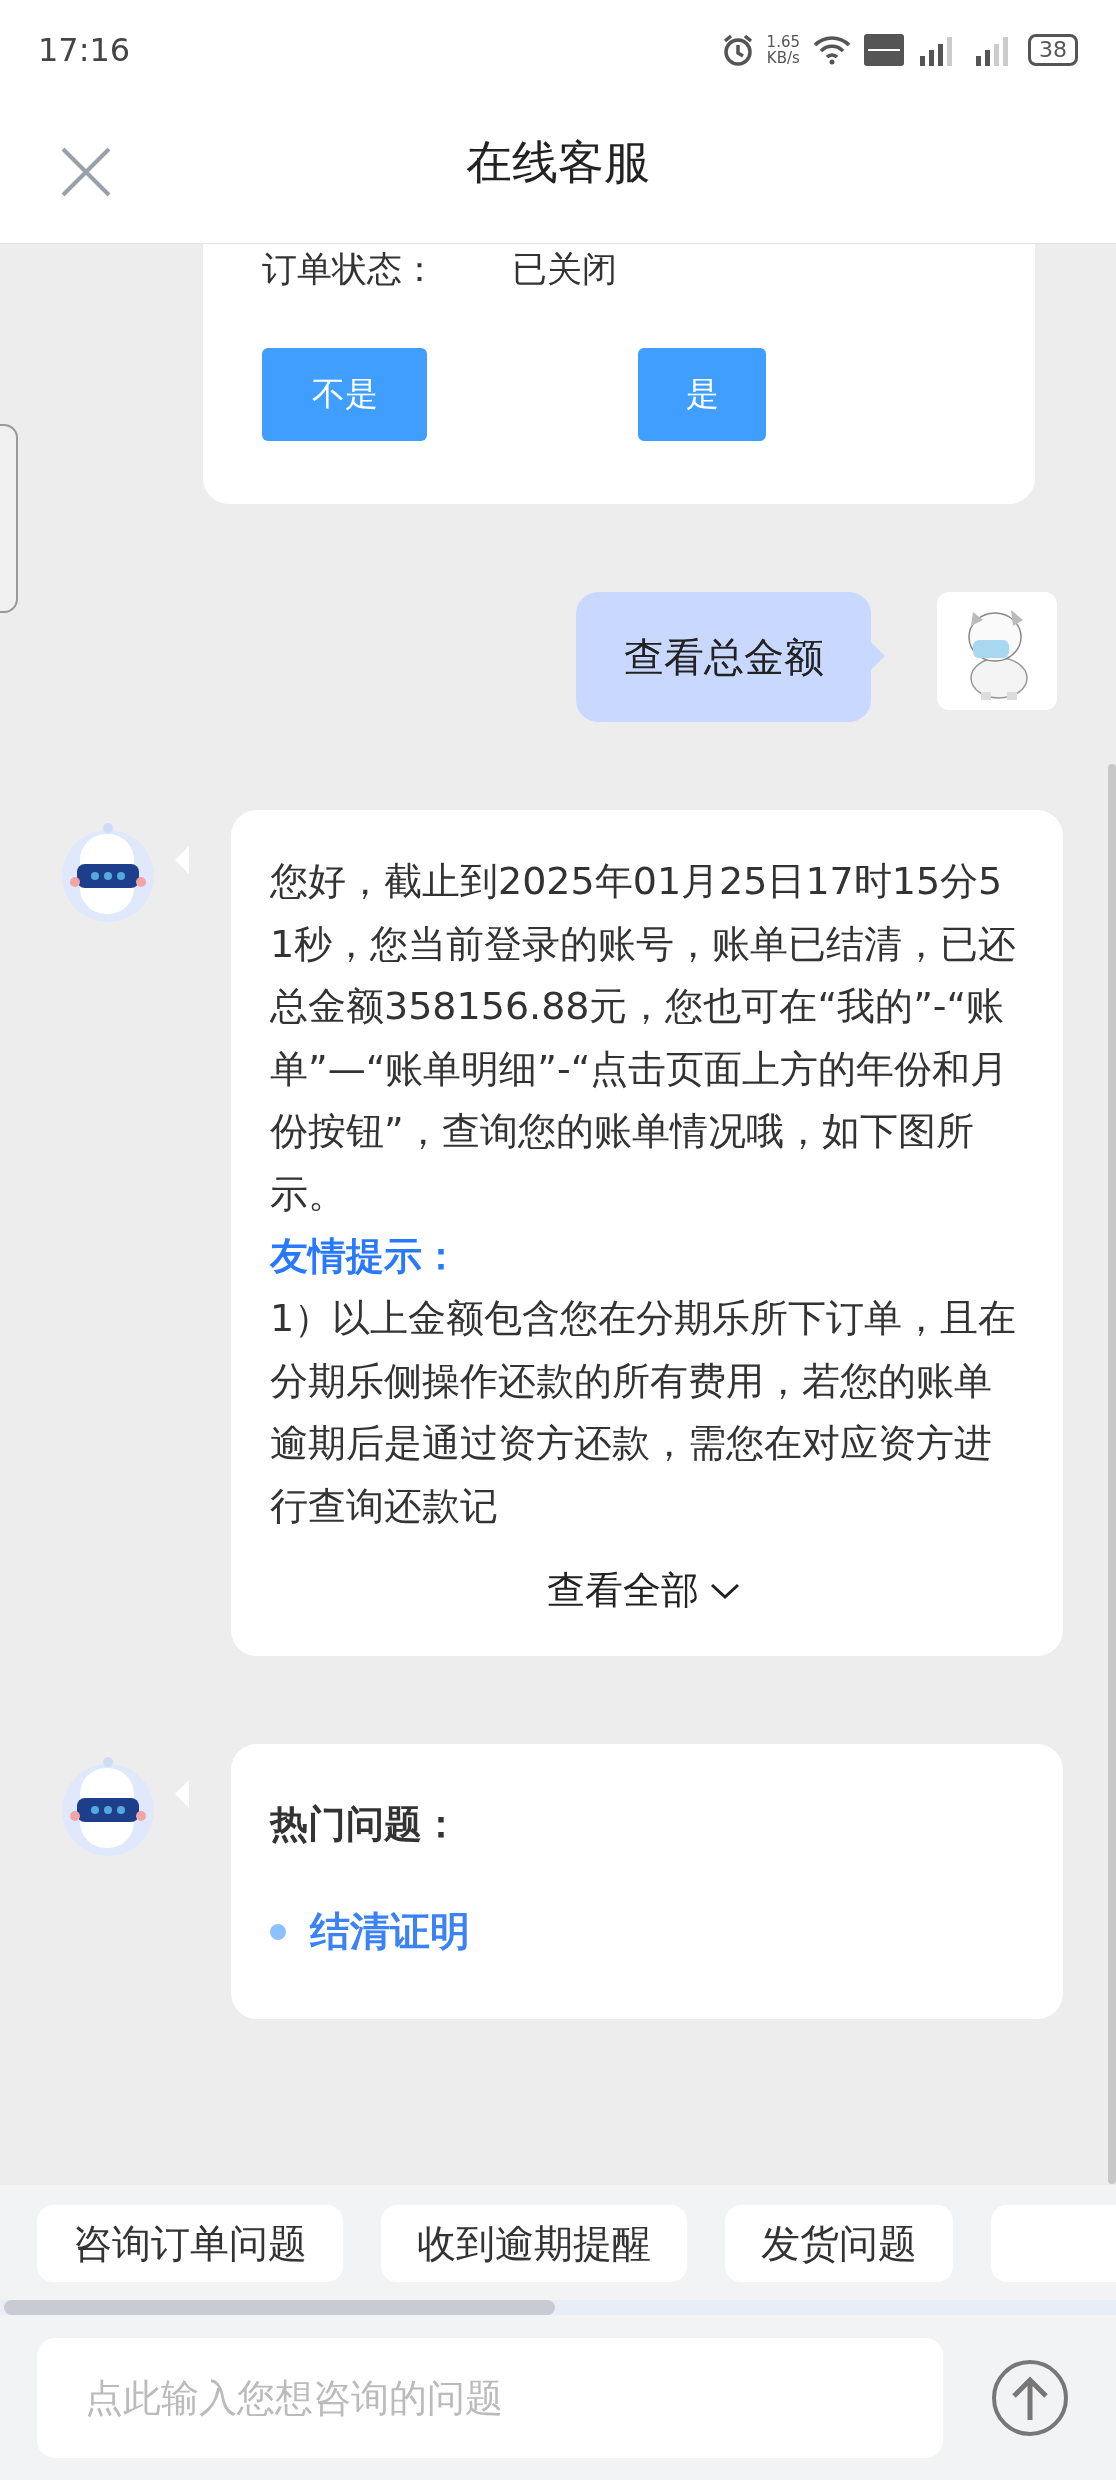  I want to click on hot-question-link: 结清证明, so click(390, 1931).